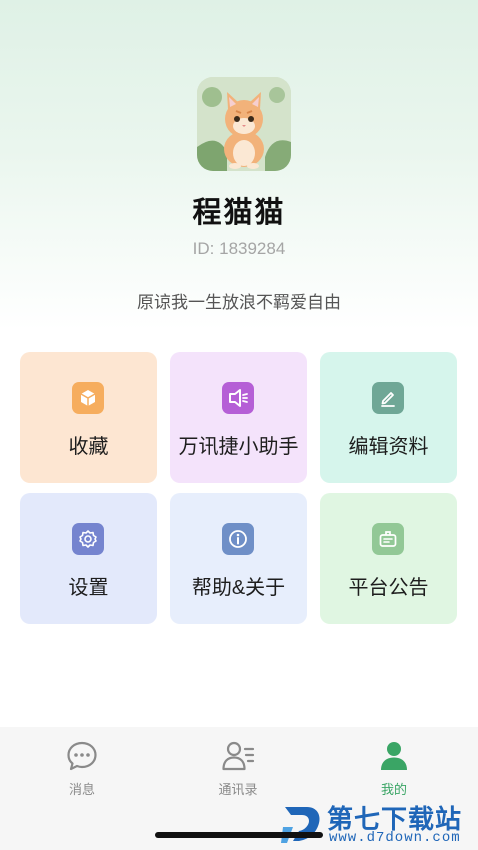 Image resolution: width=478 pixels, height=850 pixels. What do you see at coordinates (88, 398) in the screenshot?
I see `box-icon` at bounding box center [88, 398].